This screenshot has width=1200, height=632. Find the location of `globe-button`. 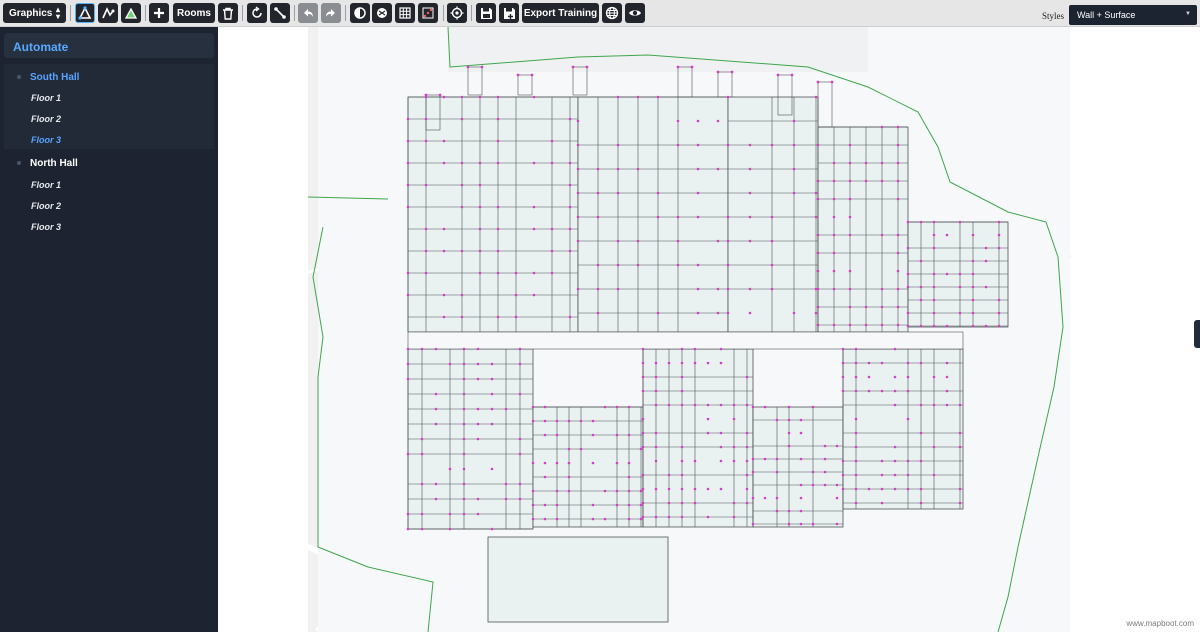

globe-button is located at coordinates (612, 13).